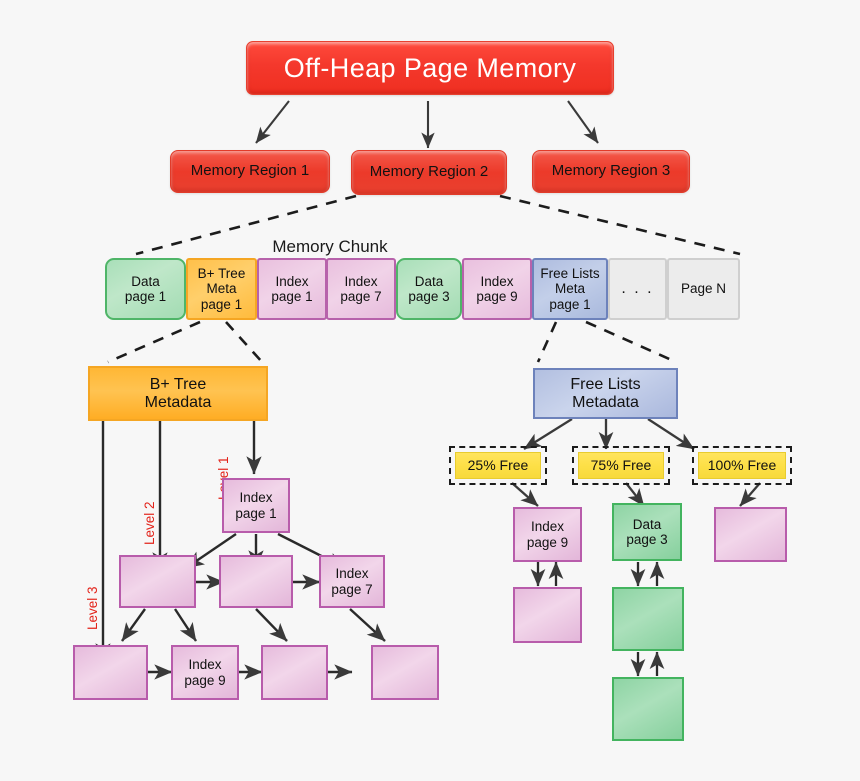 This screenshot has width=860, height=781. What do you see at coordinates (178, 541) in the screenshot?
I see `btree-level-rails` at bounding box center [178, 541].